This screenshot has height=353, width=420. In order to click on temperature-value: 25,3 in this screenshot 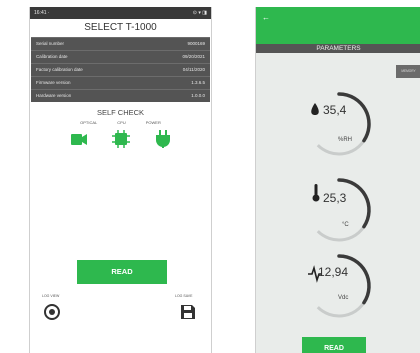, I will do `click(335, 198)`.